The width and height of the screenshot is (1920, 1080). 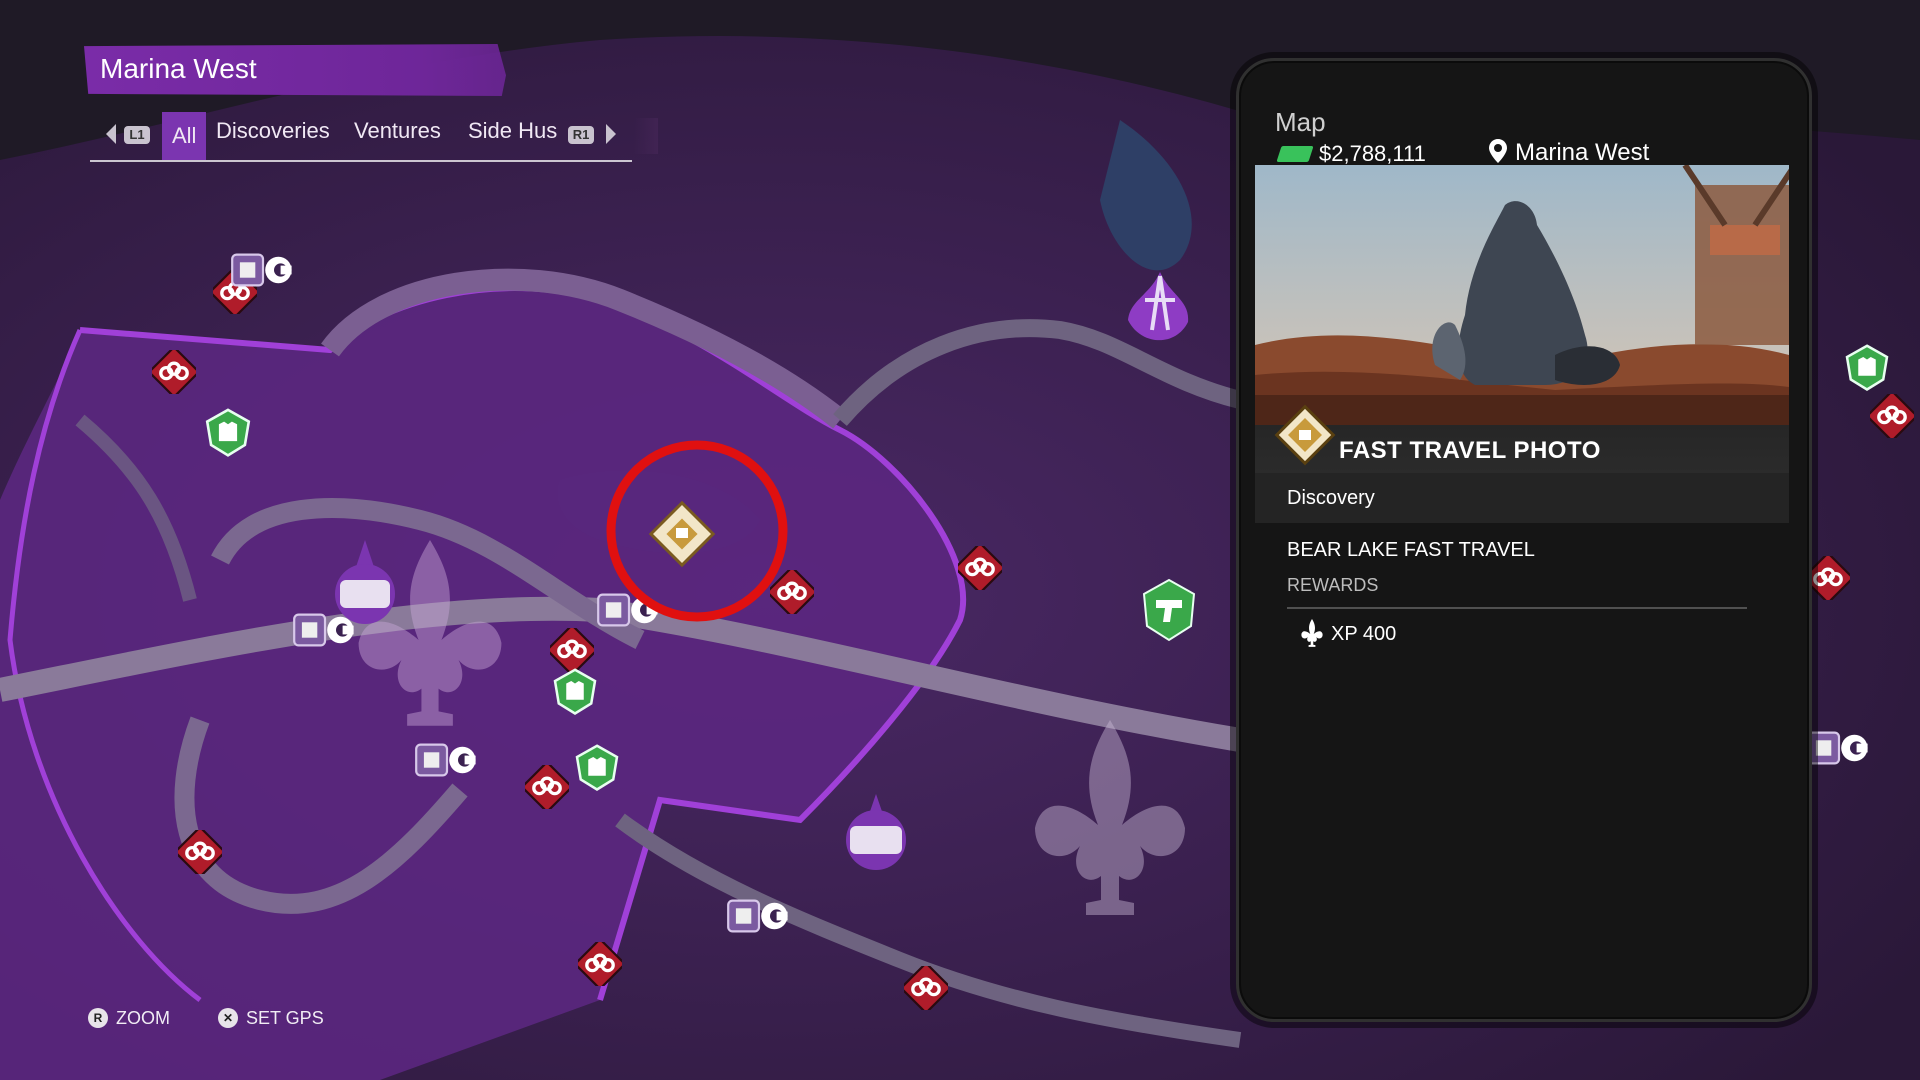 What do you see at coordinates (184, 136) in the screenshot?
I see `tab-all: All` at bounding box center [184, 136].